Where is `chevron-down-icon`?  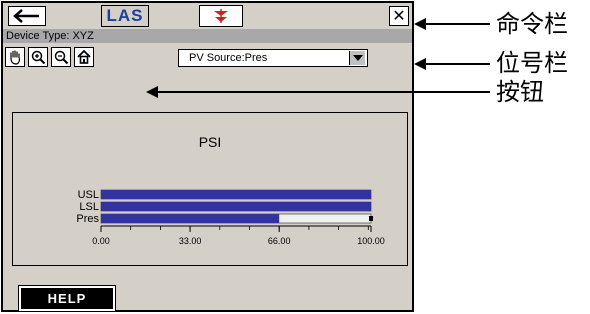
chevron-down-icon is located at coordinates (357, 58).